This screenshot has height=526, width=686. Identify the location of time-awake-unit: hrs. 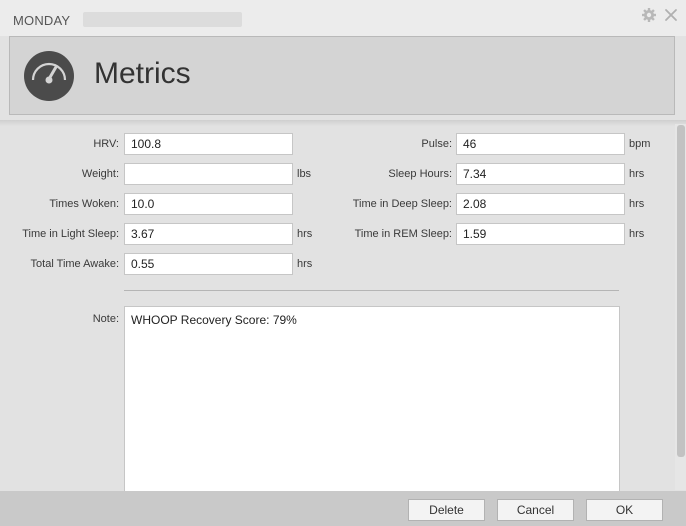
(305, 264).